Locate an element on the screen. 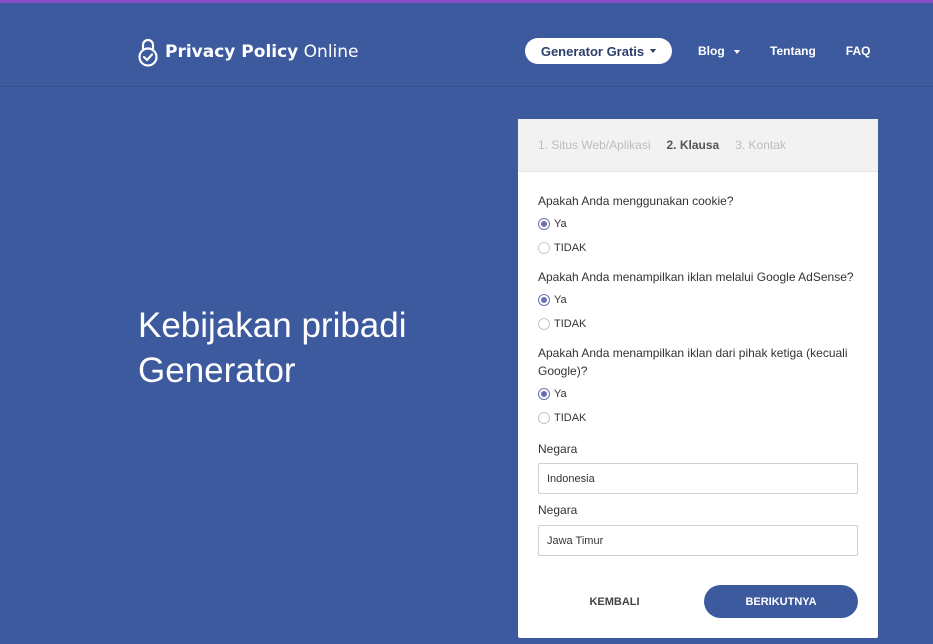 This screenshot has width=933, height=644. nav-blog: Blog is located at coordinates (719, 51).